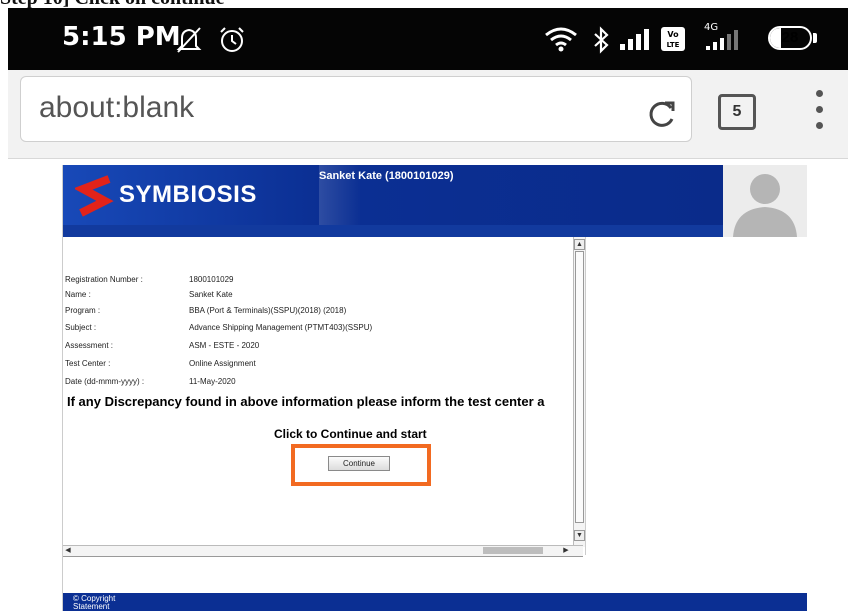  Describe the element at coordinates (513, 550) in the screenshot. I see `horizontal-scroll-thumb` at that location.